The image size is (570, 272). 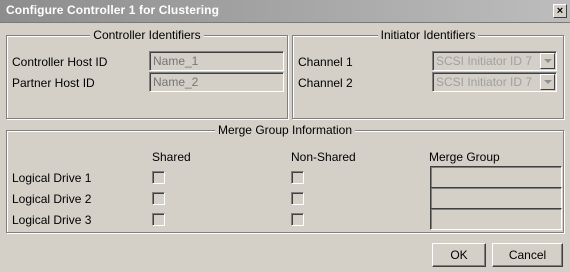 I want to click on channel-1-value: SCSI Initiator ID 7, so click(x=484, y=61).